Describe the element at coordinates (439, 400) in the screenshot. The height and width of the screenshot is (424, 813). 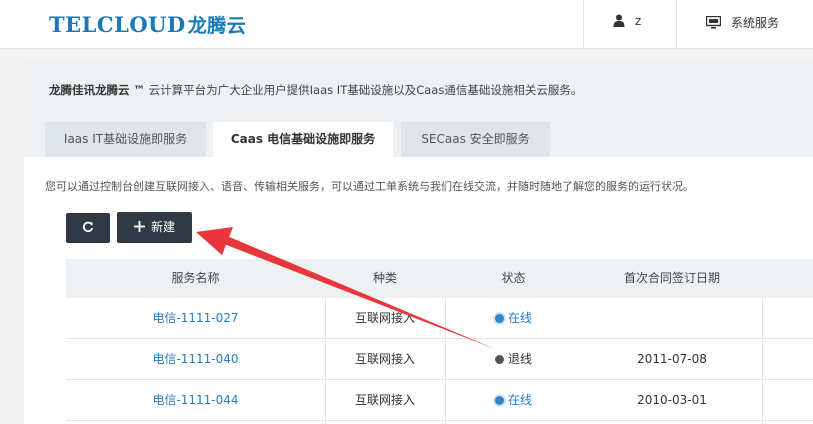
I see `table-row: 电信-1111-044 互联网接入 在线 2010-03-01` at that location.